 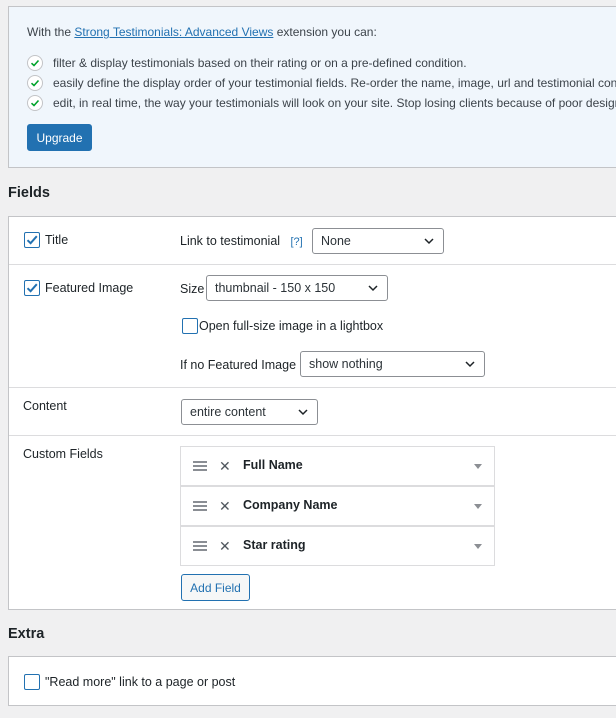 I want to click on image-size-select: thumbnail - 150 x 150, so click(x=297, y=288).